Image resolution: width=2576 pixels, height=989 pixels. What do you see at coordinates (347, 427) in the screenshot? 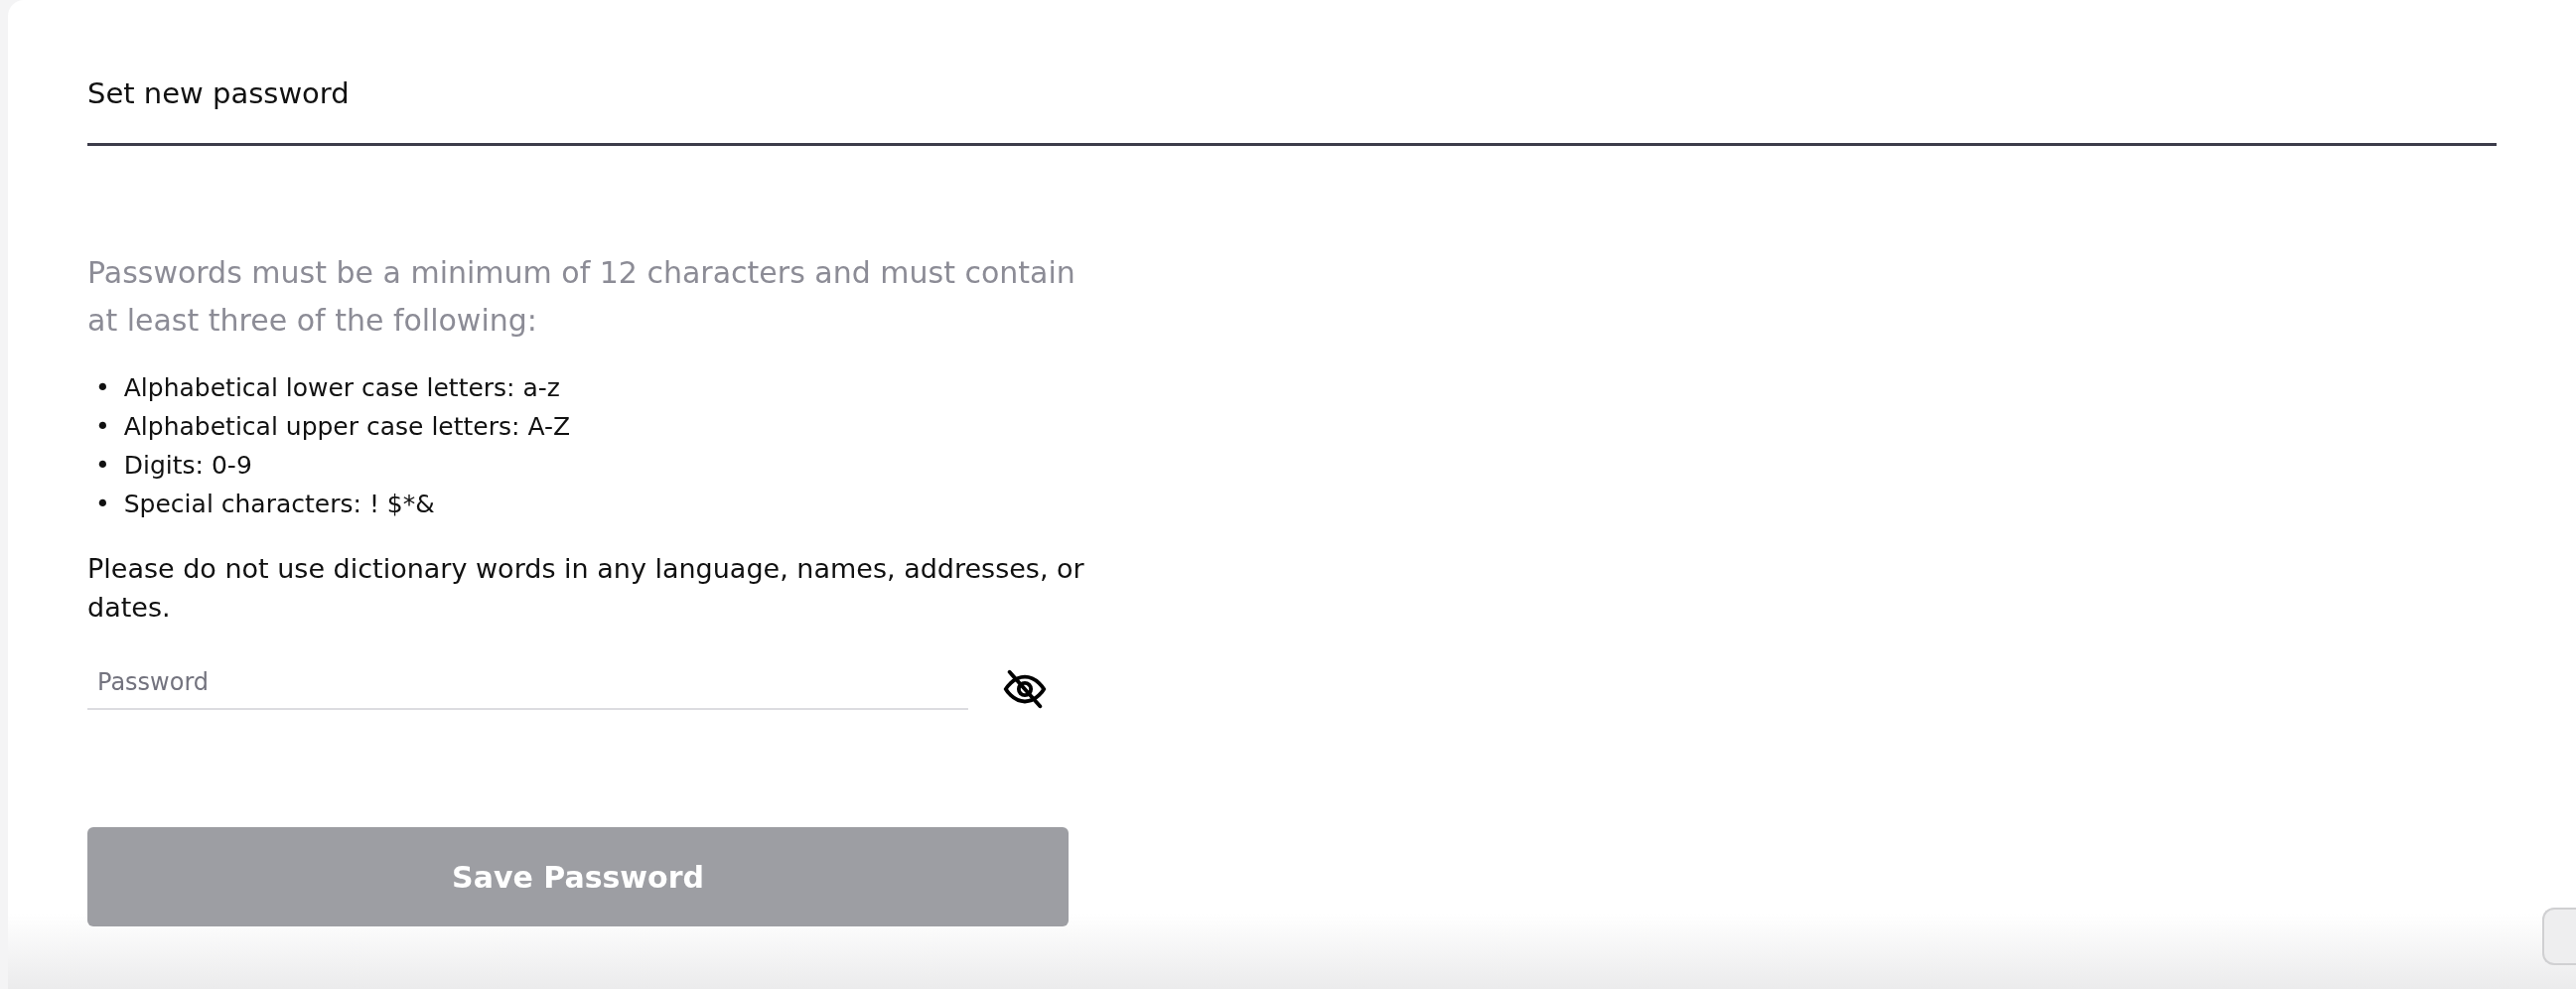
I see `requirement-item: Alphabetical upper case letters: A-Z` at bounding box center [347, 427].